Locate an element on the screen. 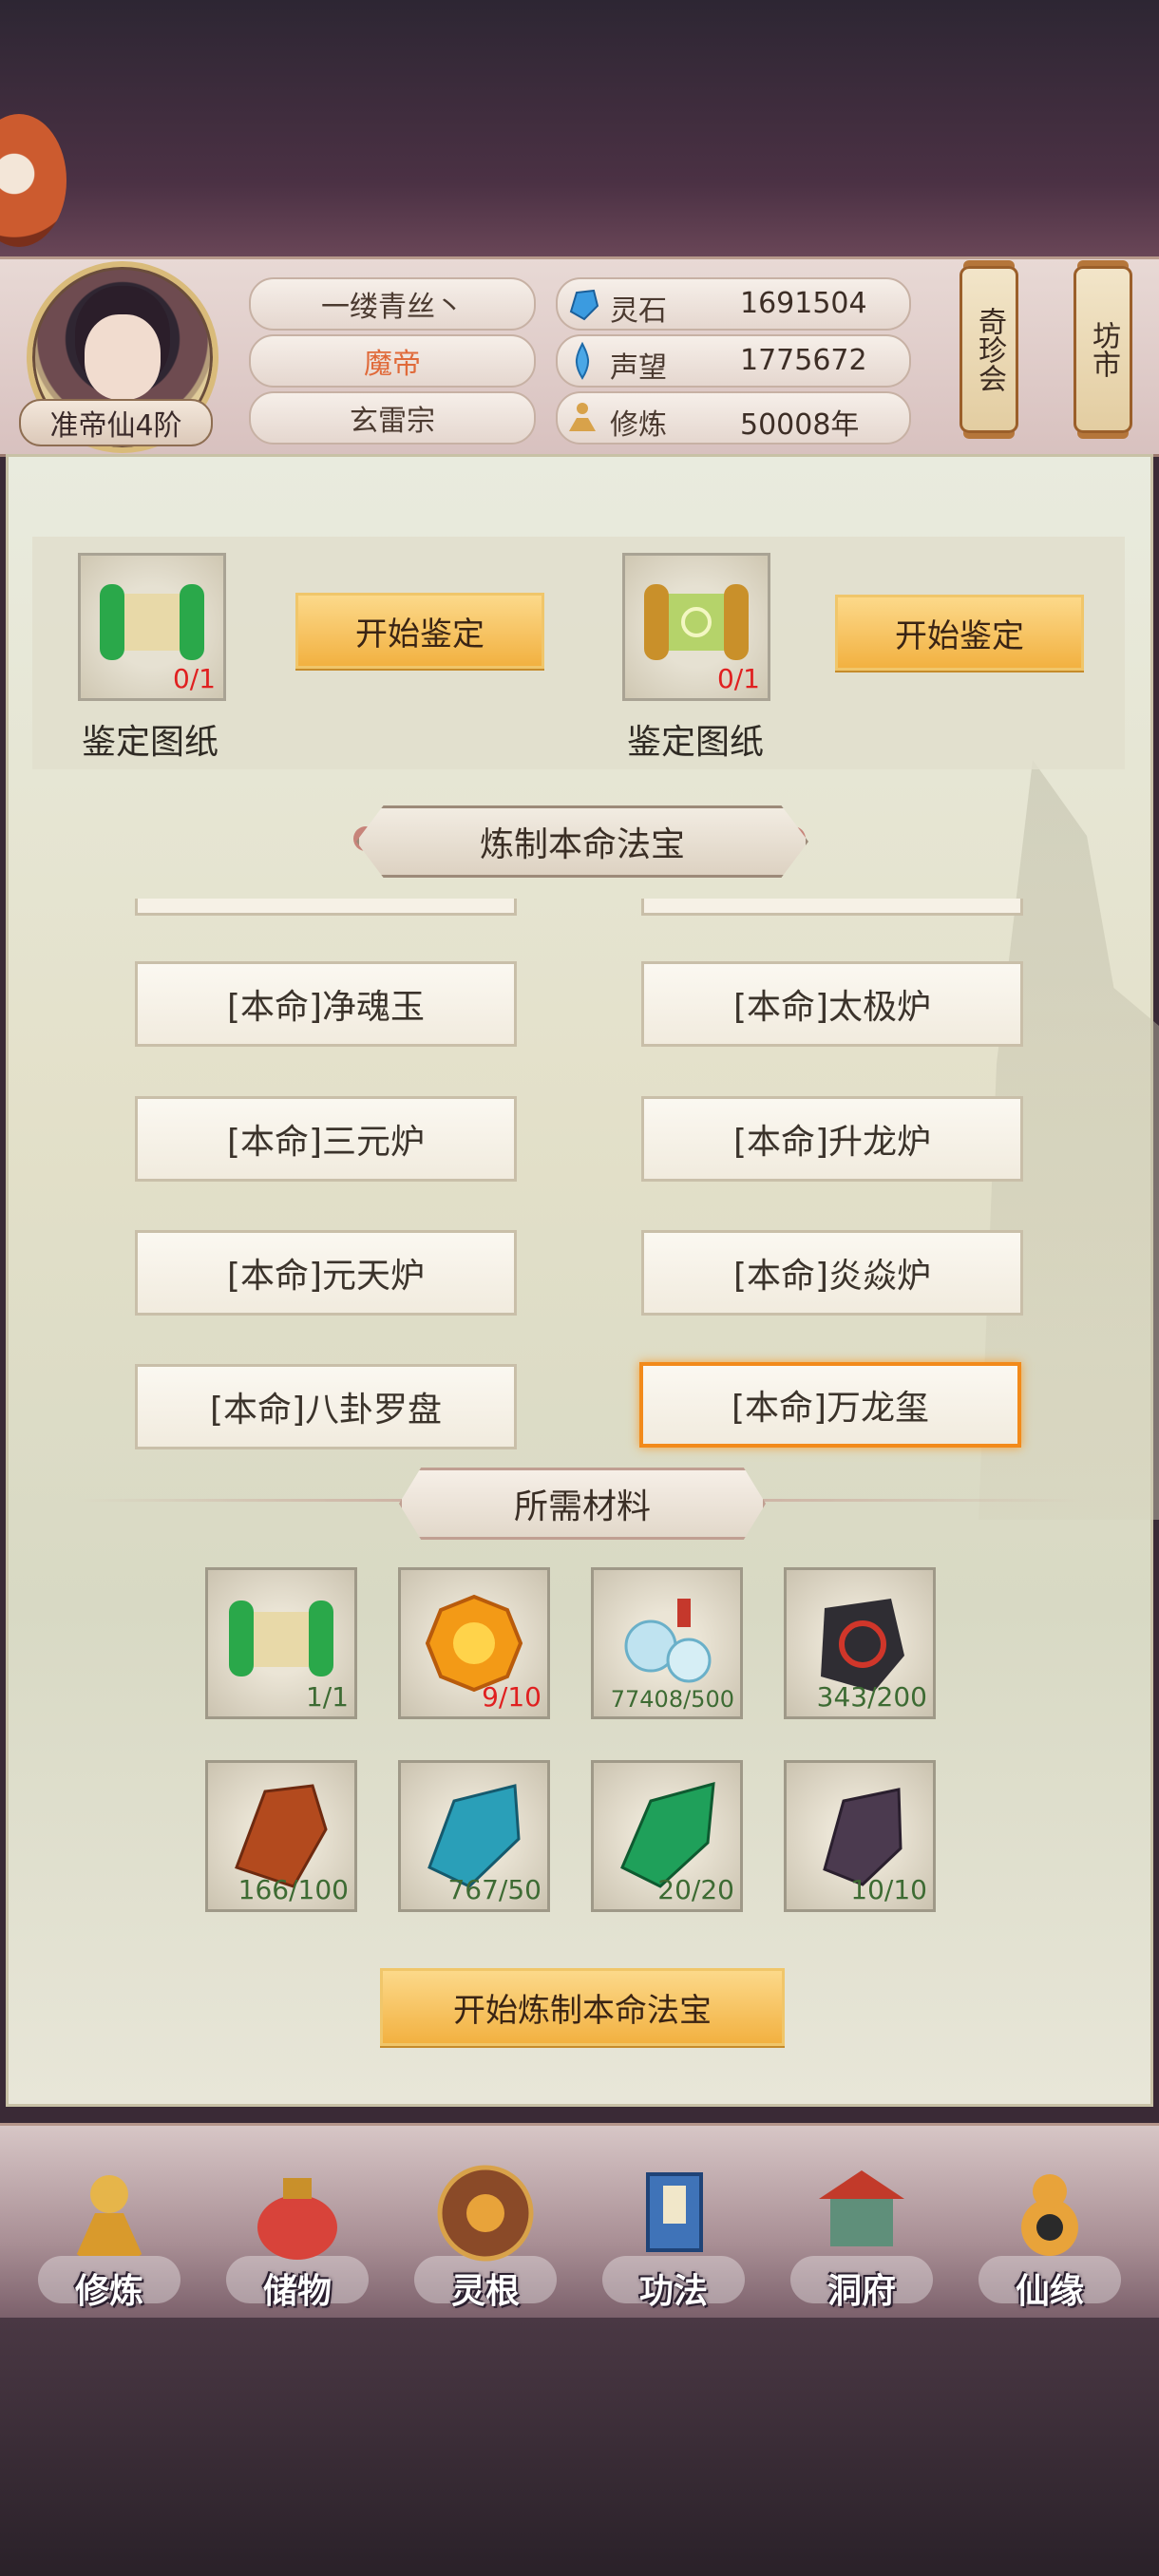 This screenshot has height=2576, width=1159. material-slot-1: 1/1 is located at coordinates (281, 1643).